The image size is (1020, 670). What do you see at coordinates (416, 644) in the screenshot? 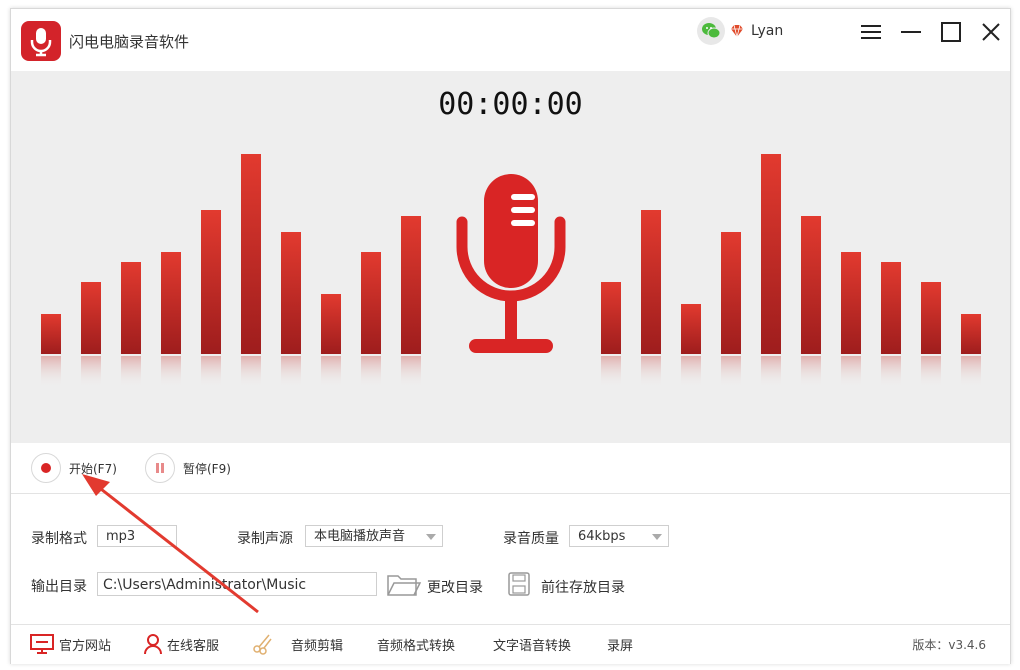
I see `format-convert-link: 音频格式转换` at bounding box center [416, 644].